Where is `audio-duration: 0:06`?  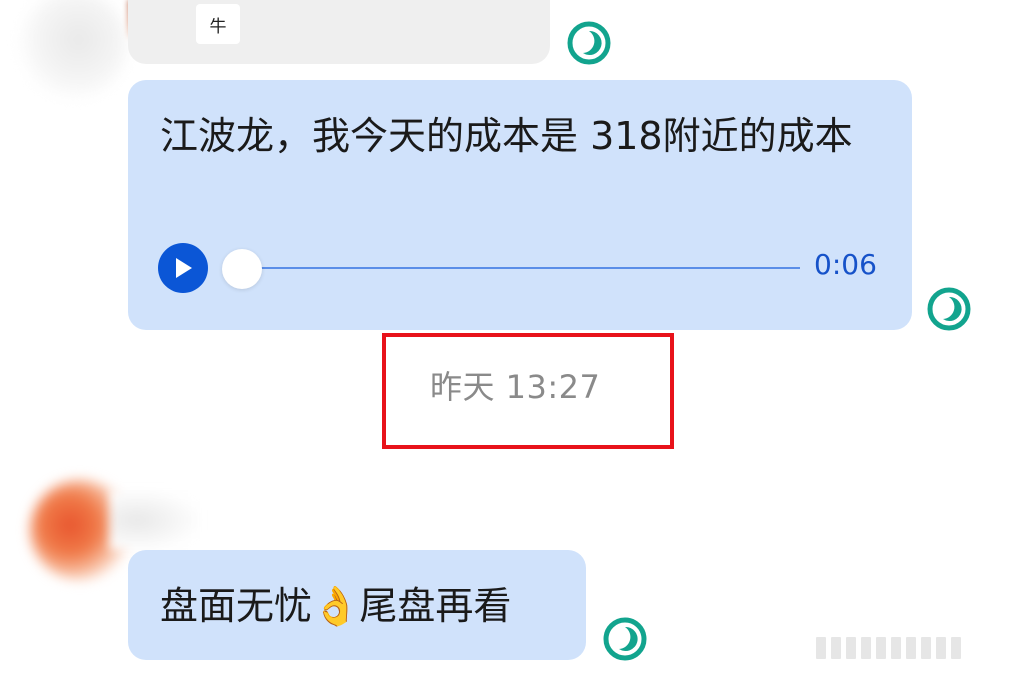
audio-duration: 0:06 is located at coordinates (845, 264).